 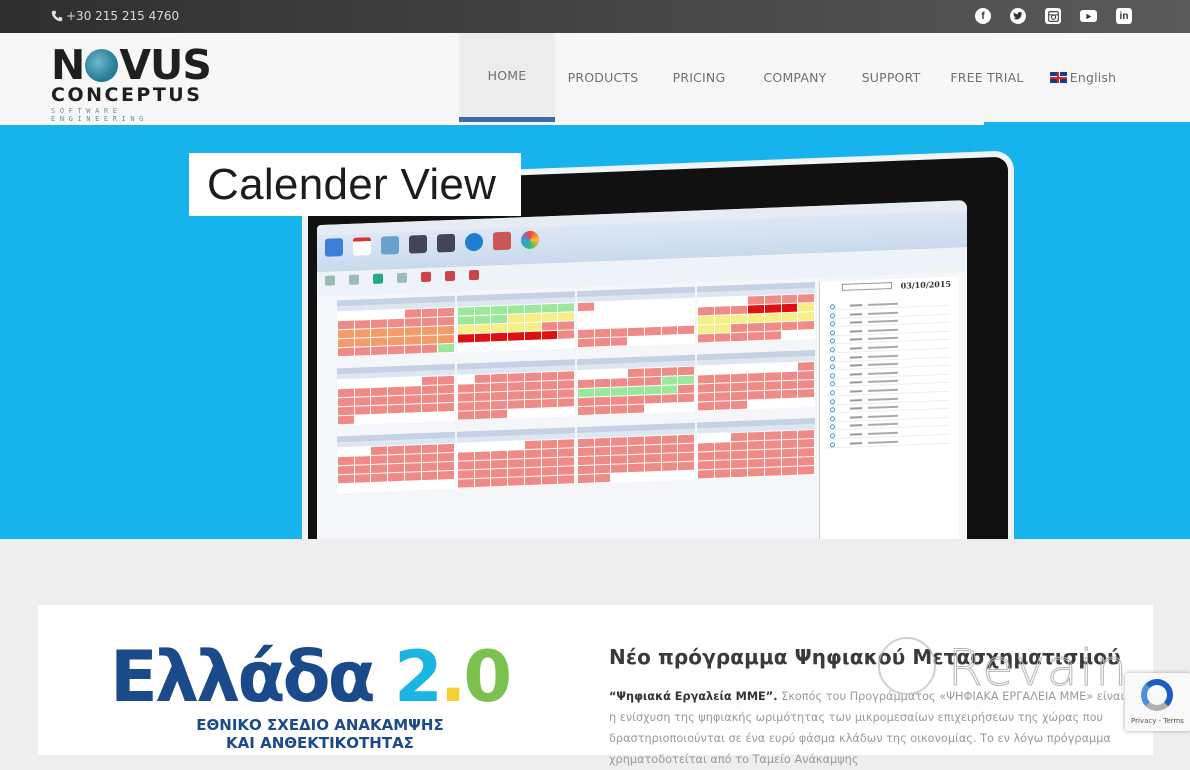 I want to click on recaptcha-badge: Privacy - Terms, so click(x=1157, y=702).